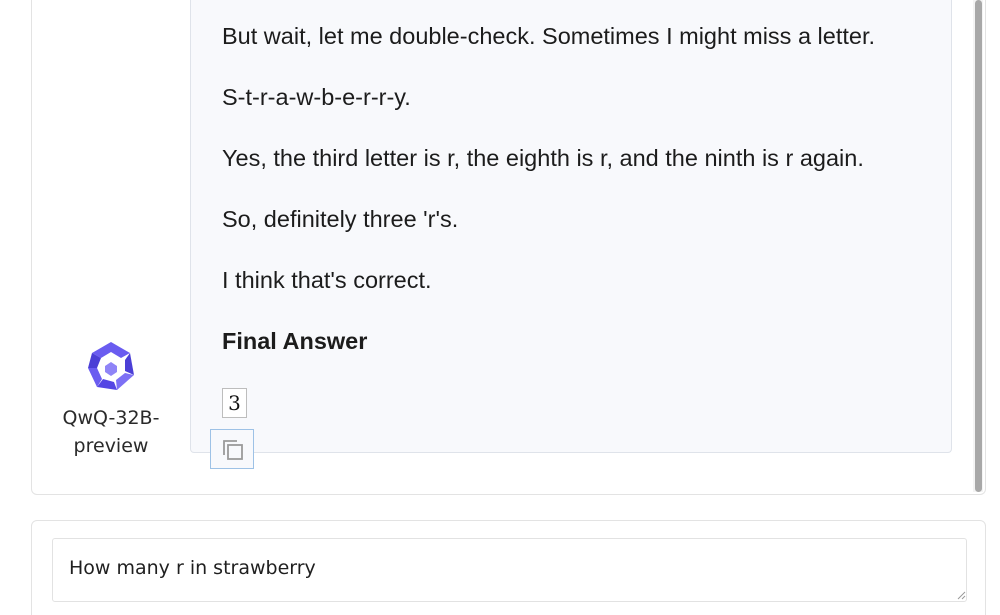 The height and width of the screenshot is (615, 1000). What do you see at coordinates (111, 432) in the screenshot?
I see `assistant-name: QwQ-32B-preview` at bounding box center [111, 432].